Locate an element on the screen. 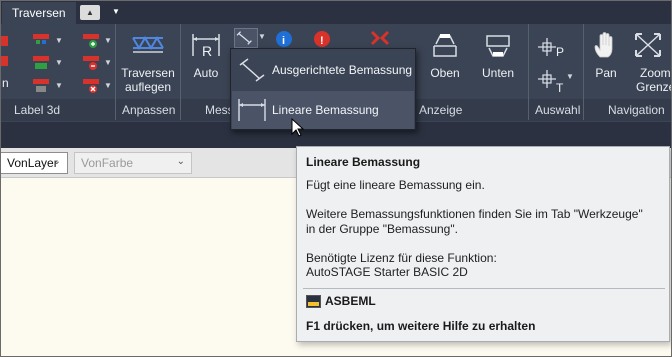 The width and height of the screenshot is (672, 357). svg-text: i is located at coordinates (283, 41).